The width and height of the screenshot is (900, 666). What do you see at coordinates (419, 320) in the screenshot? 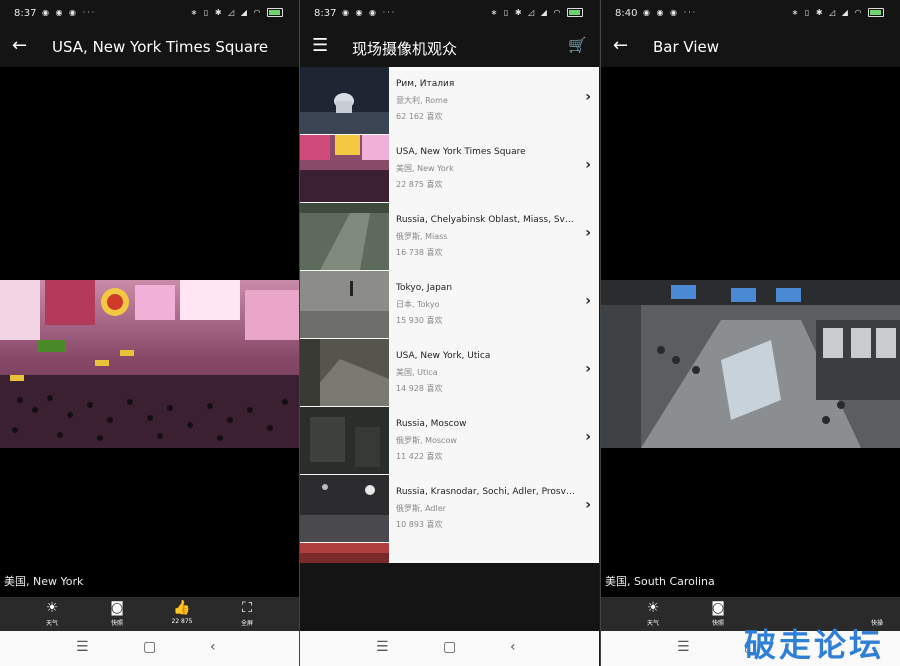
I see `item-likes: 15 930 喜欢` at bounding box center [419, 320].